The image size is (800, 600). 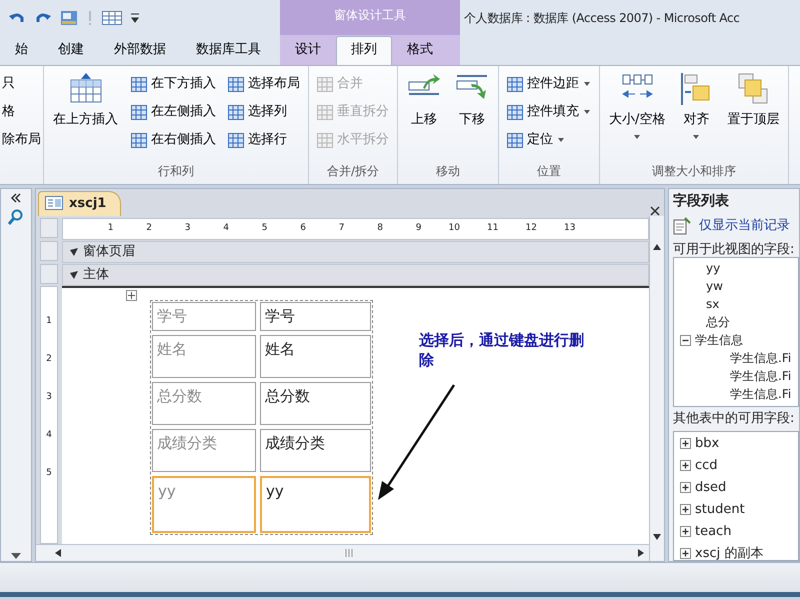 What do you see at coordinates (140, 50) in the screenshot?
I see `ribbon-tab: 外部数据` at bounding box center [140, 50].